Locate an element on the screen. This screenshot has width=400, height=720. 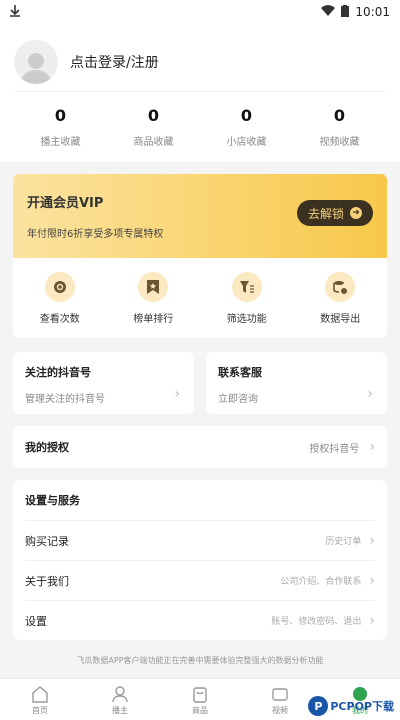
auth-title: 我的授权 is located at coordinates (47, 447).